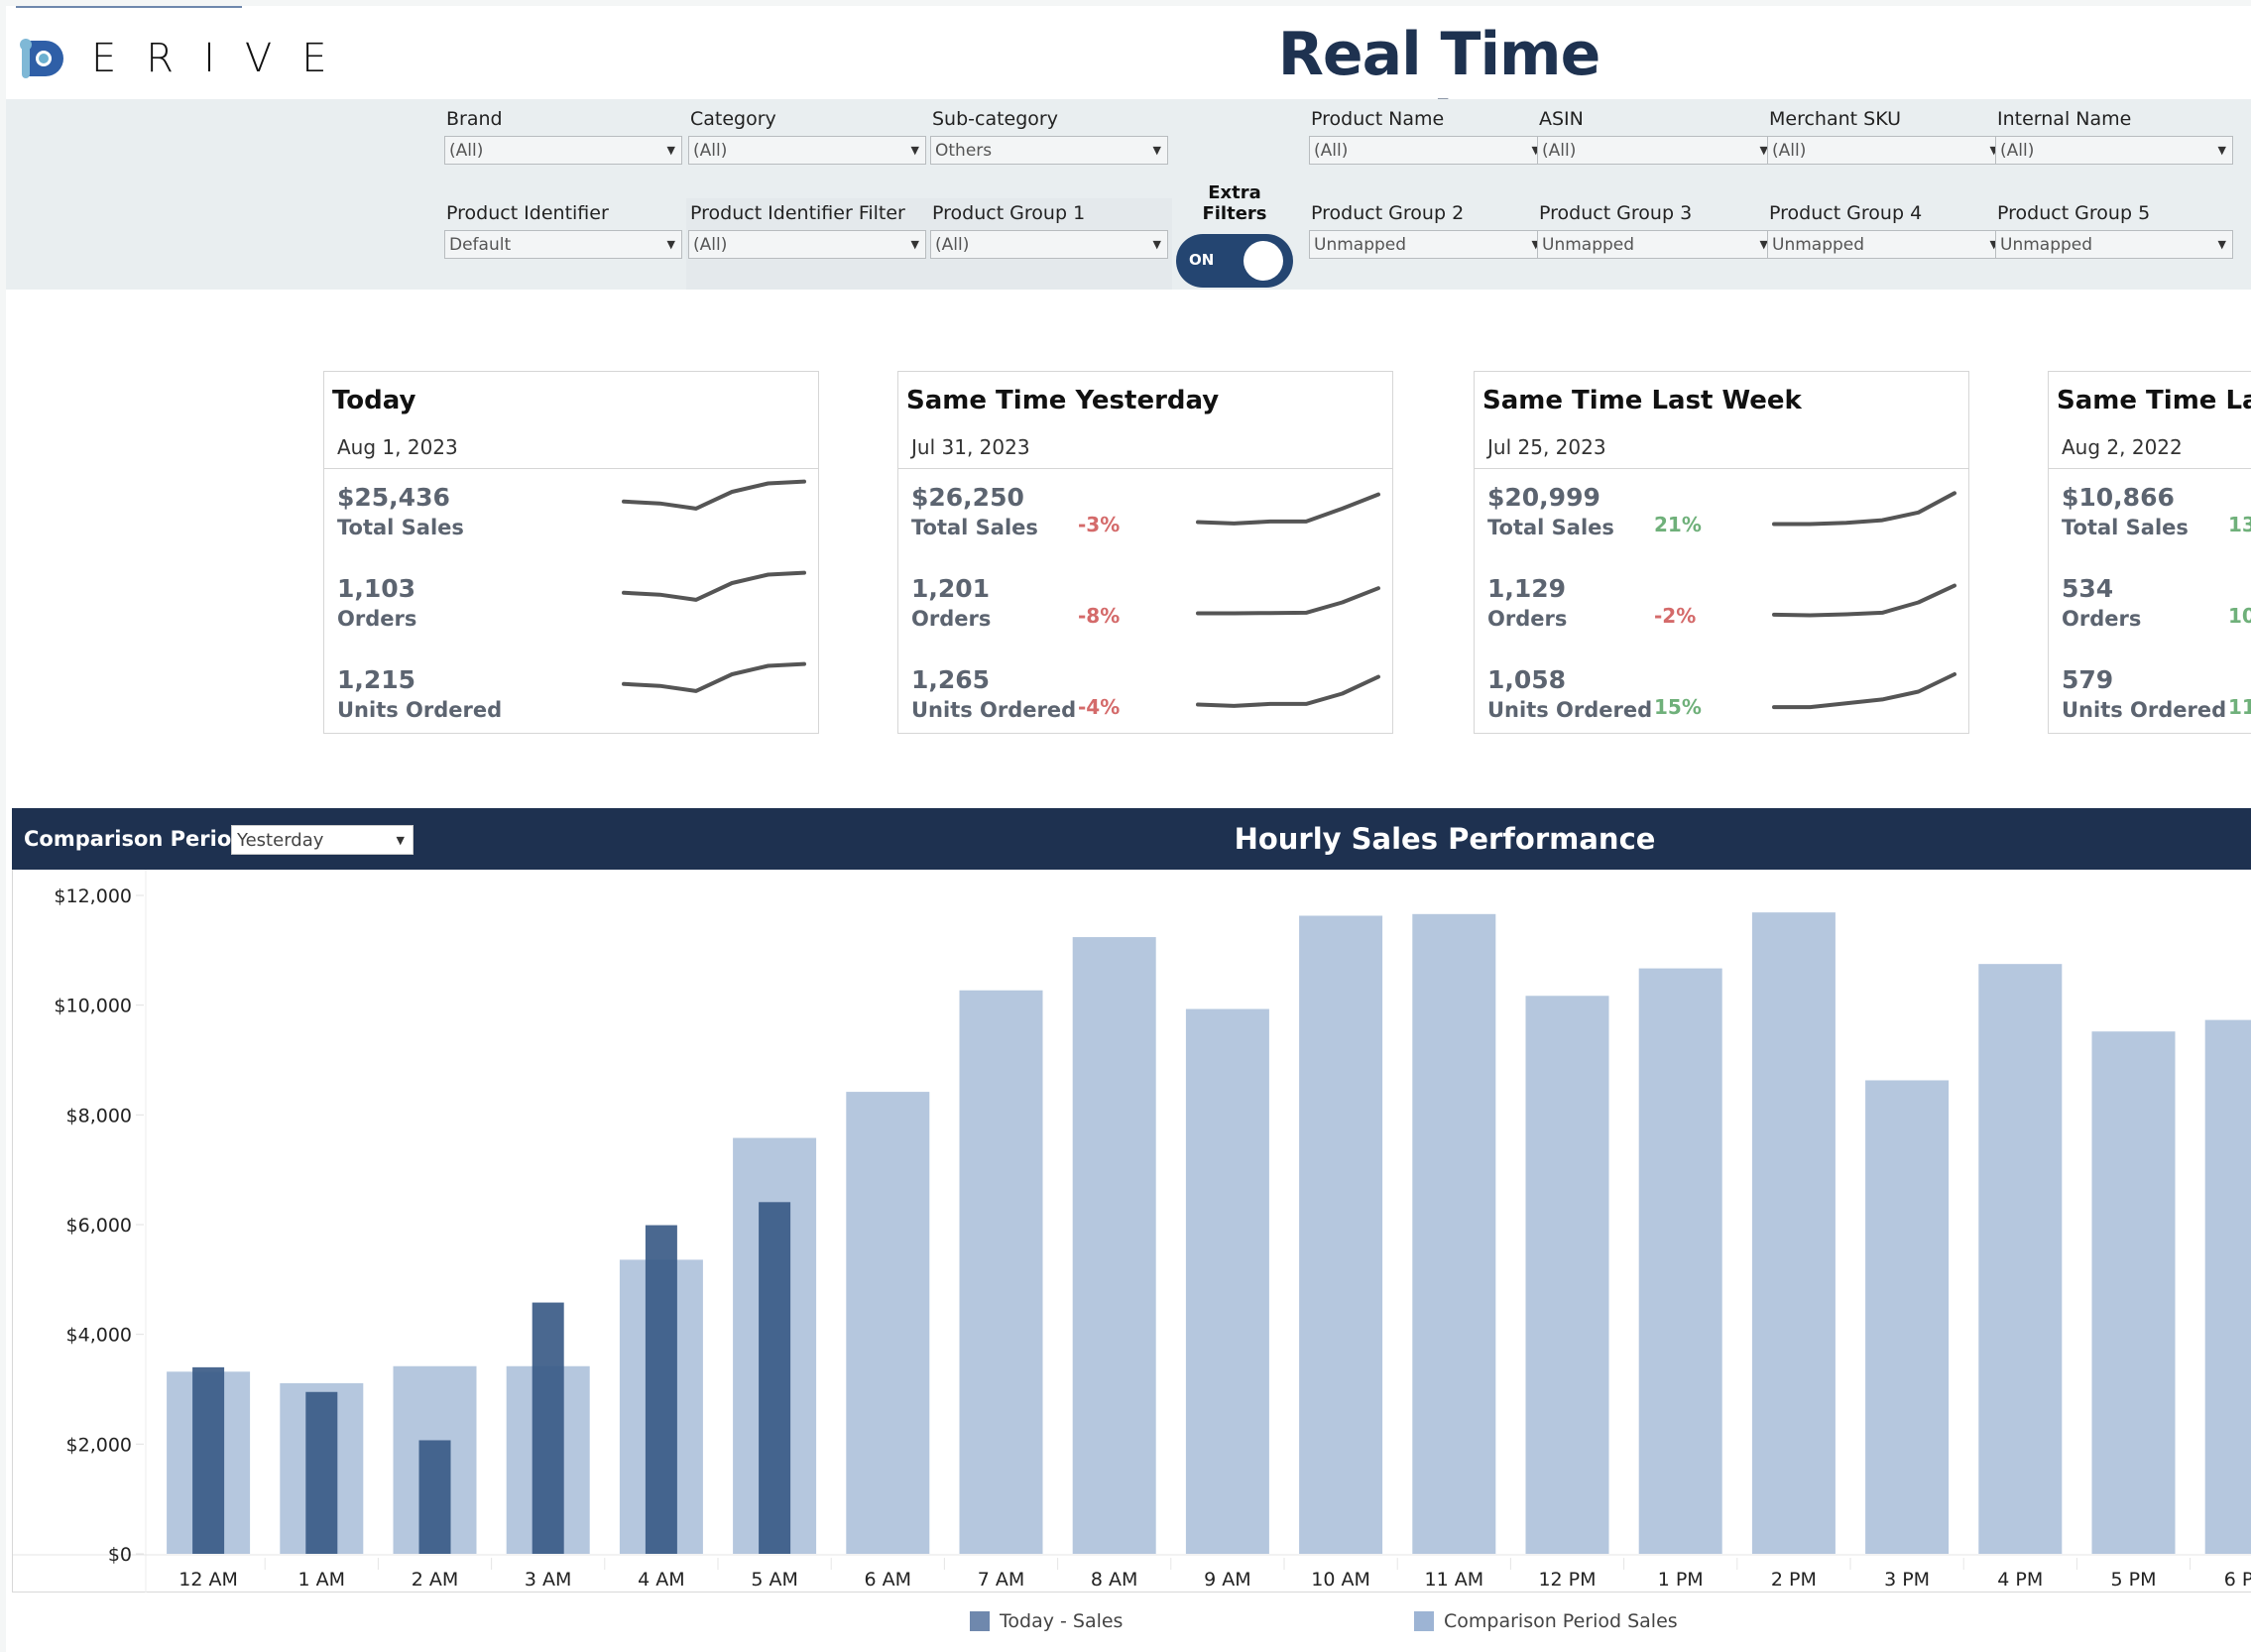 The height and width of the screenshot is (1652, 2251). Describe the element at coordinates (1546, 1621) in the screenshot. I see `legend-item-comparison: Comparison Period Sales` at that location.